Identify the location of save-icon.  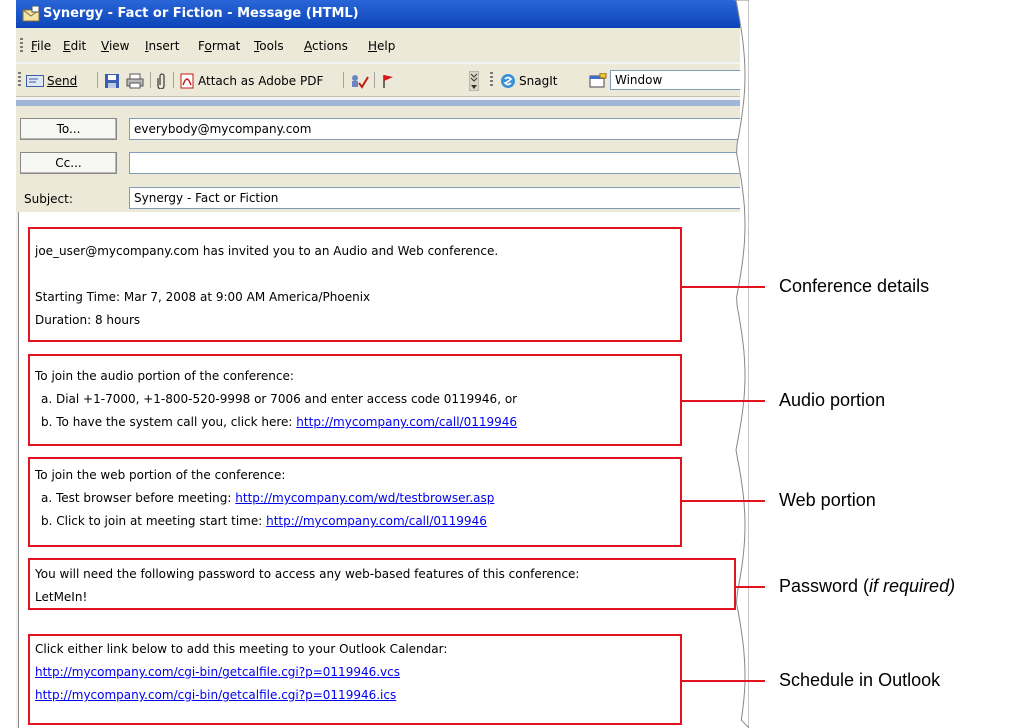
(112, 81).